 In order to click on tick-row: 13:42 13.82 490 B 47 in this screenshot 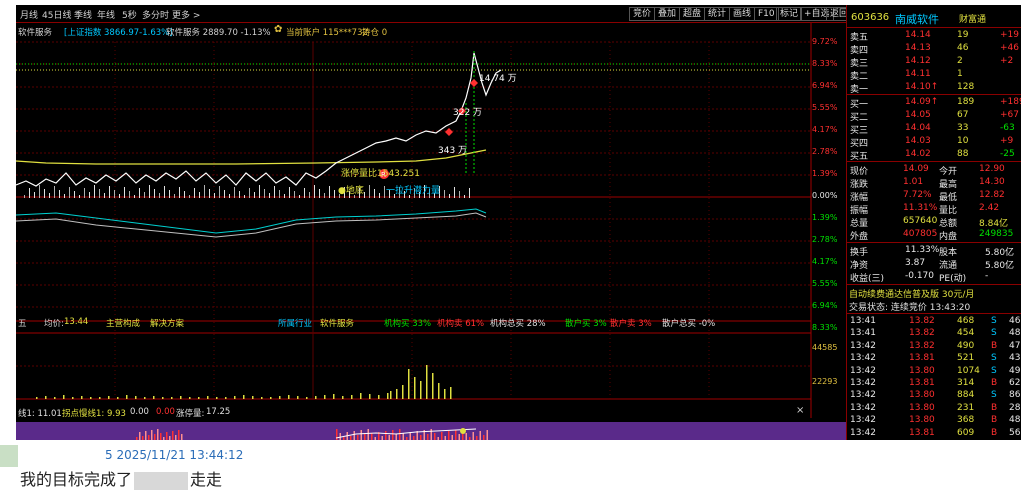, I will do `click(934, 346)`.